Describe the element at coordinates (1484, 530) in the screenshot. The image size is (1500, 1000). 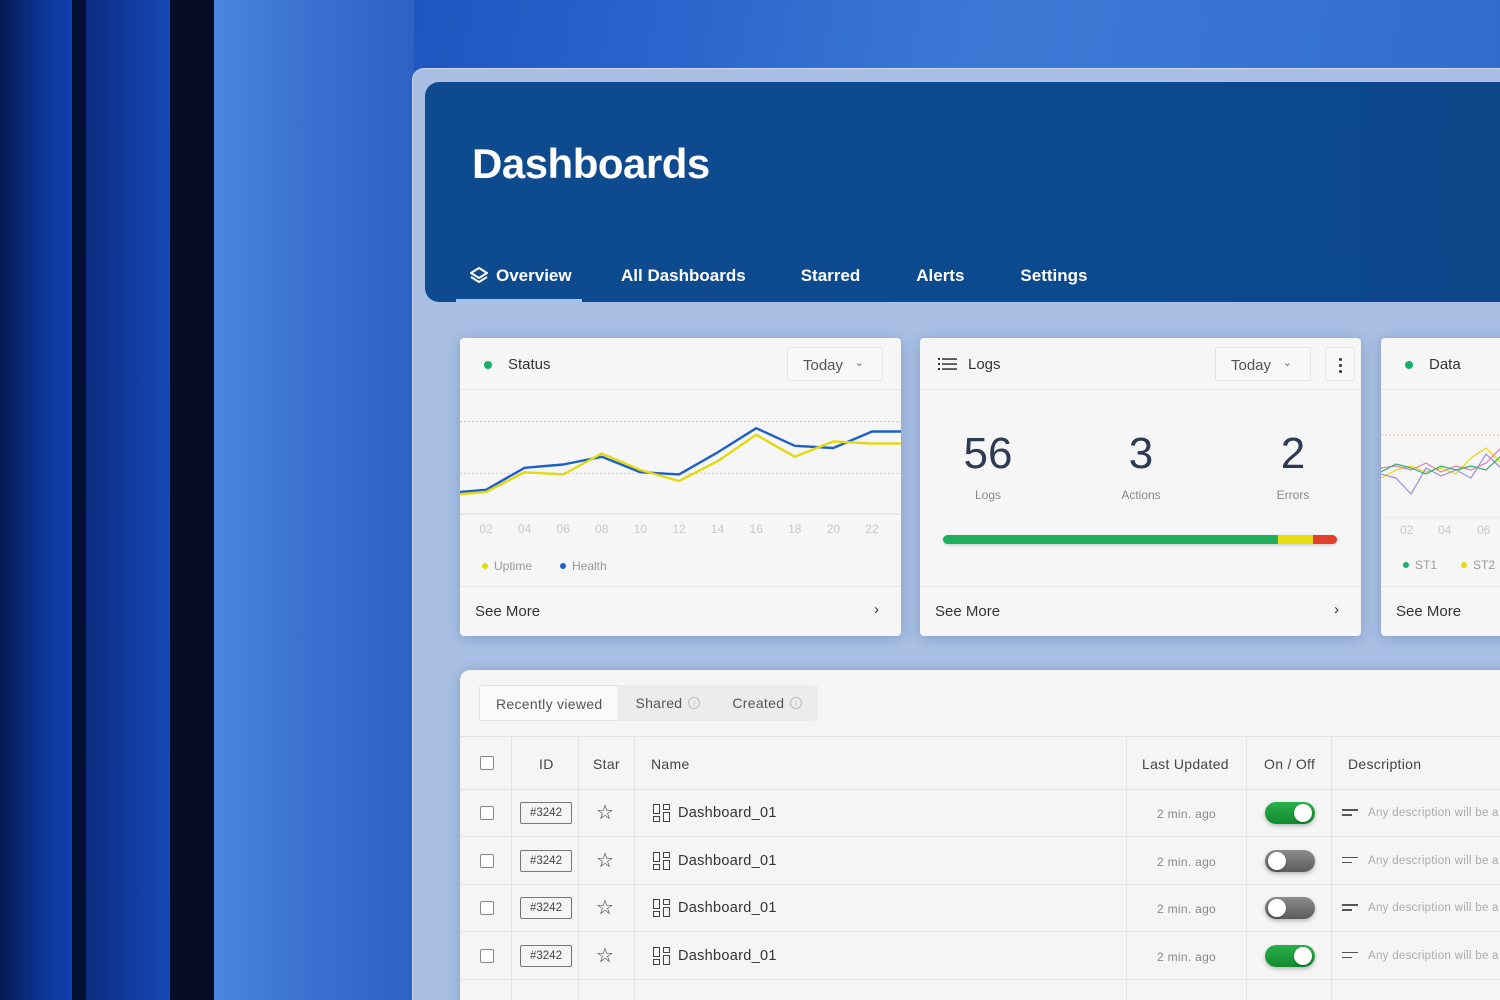
I see `x-tick-label: 06` at that location.